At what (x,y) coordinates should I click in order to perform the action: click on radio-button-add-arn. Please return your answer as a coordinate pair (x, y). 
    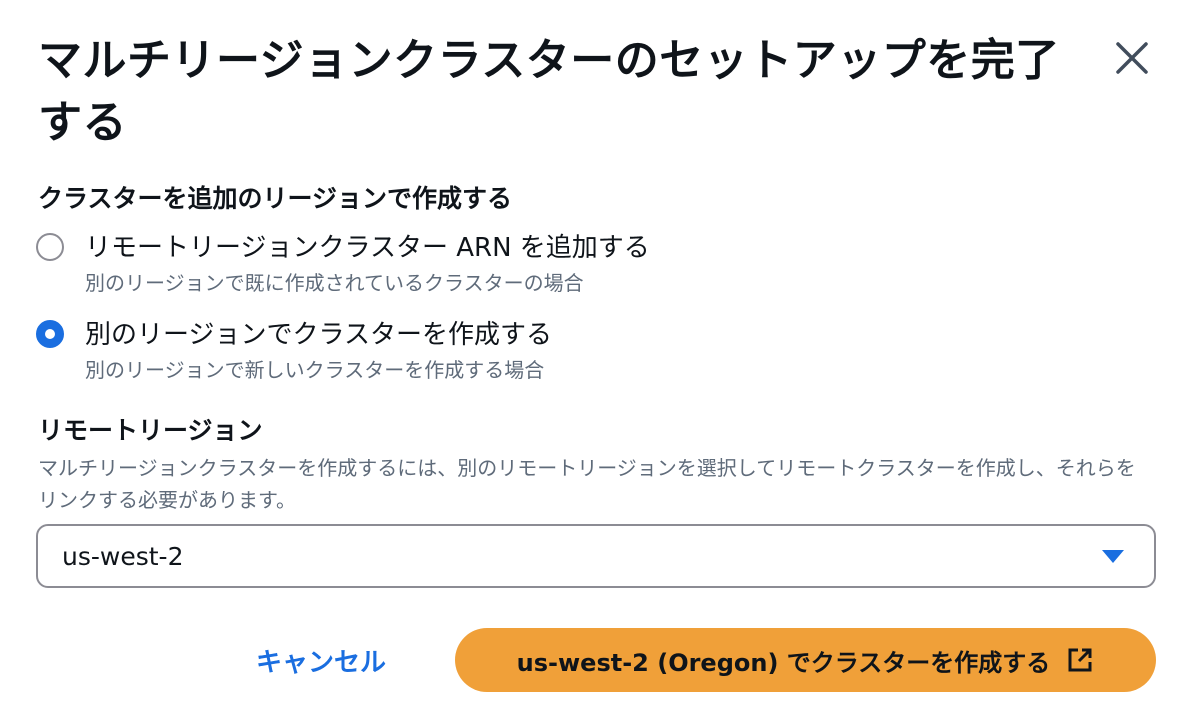
    Looking at the image, I should click on (50, 247).